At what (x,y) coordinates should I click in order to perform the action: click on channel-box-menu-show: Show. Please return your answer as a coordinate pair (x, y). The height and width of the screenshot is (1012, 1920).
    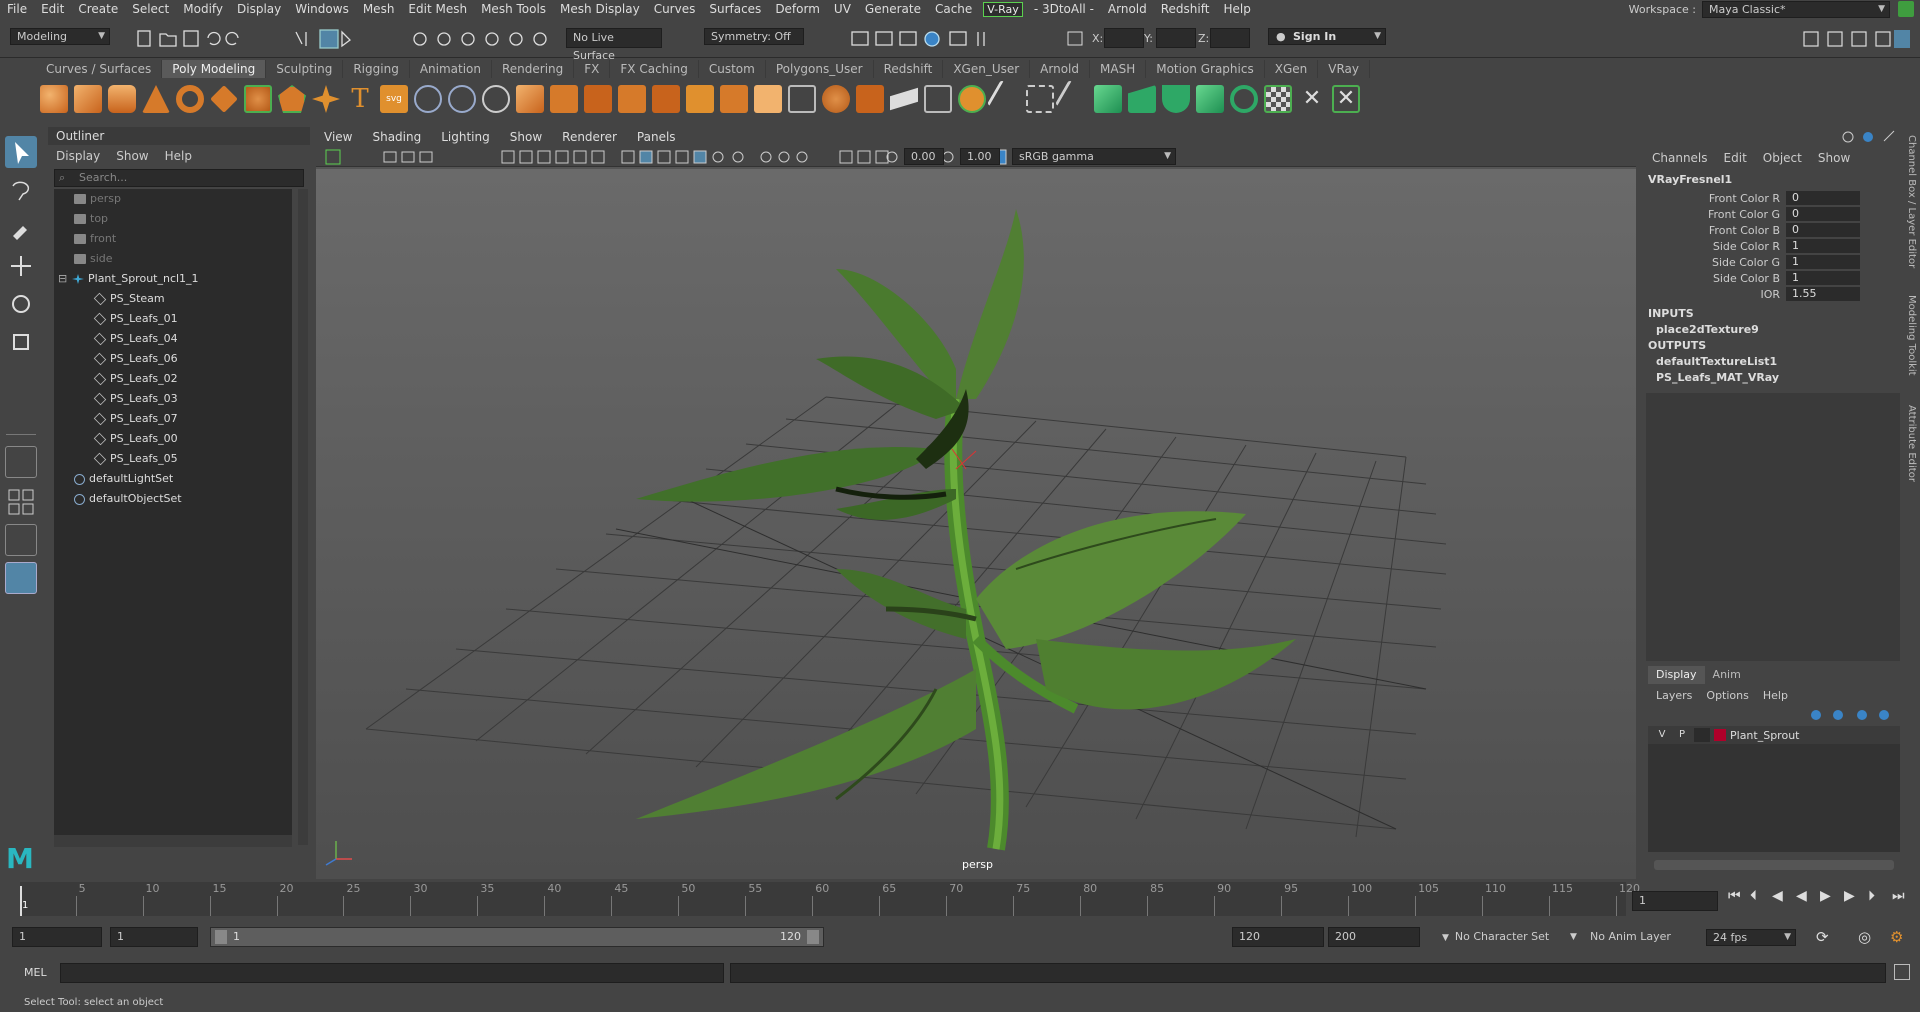
    Looking at the image, I should click on (1834, 159).